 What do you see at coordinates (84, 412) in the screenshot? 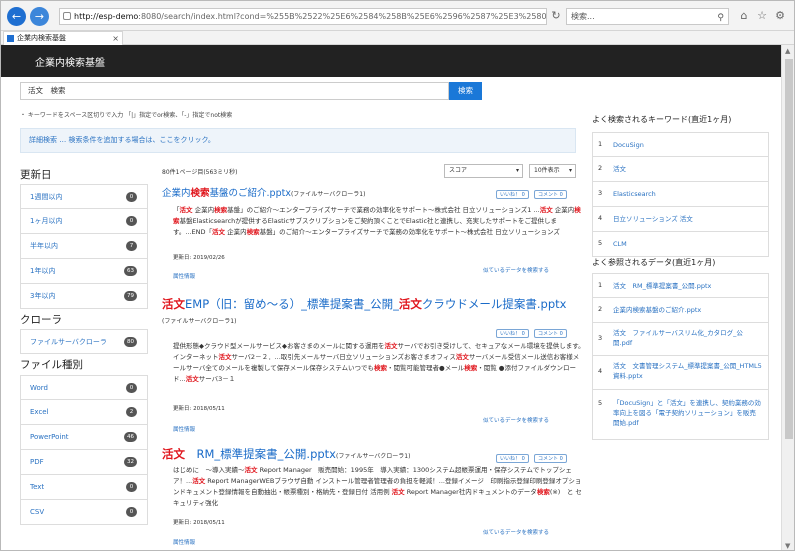
I see `facet-item: Excel 2` at bounding box center [84, 412].